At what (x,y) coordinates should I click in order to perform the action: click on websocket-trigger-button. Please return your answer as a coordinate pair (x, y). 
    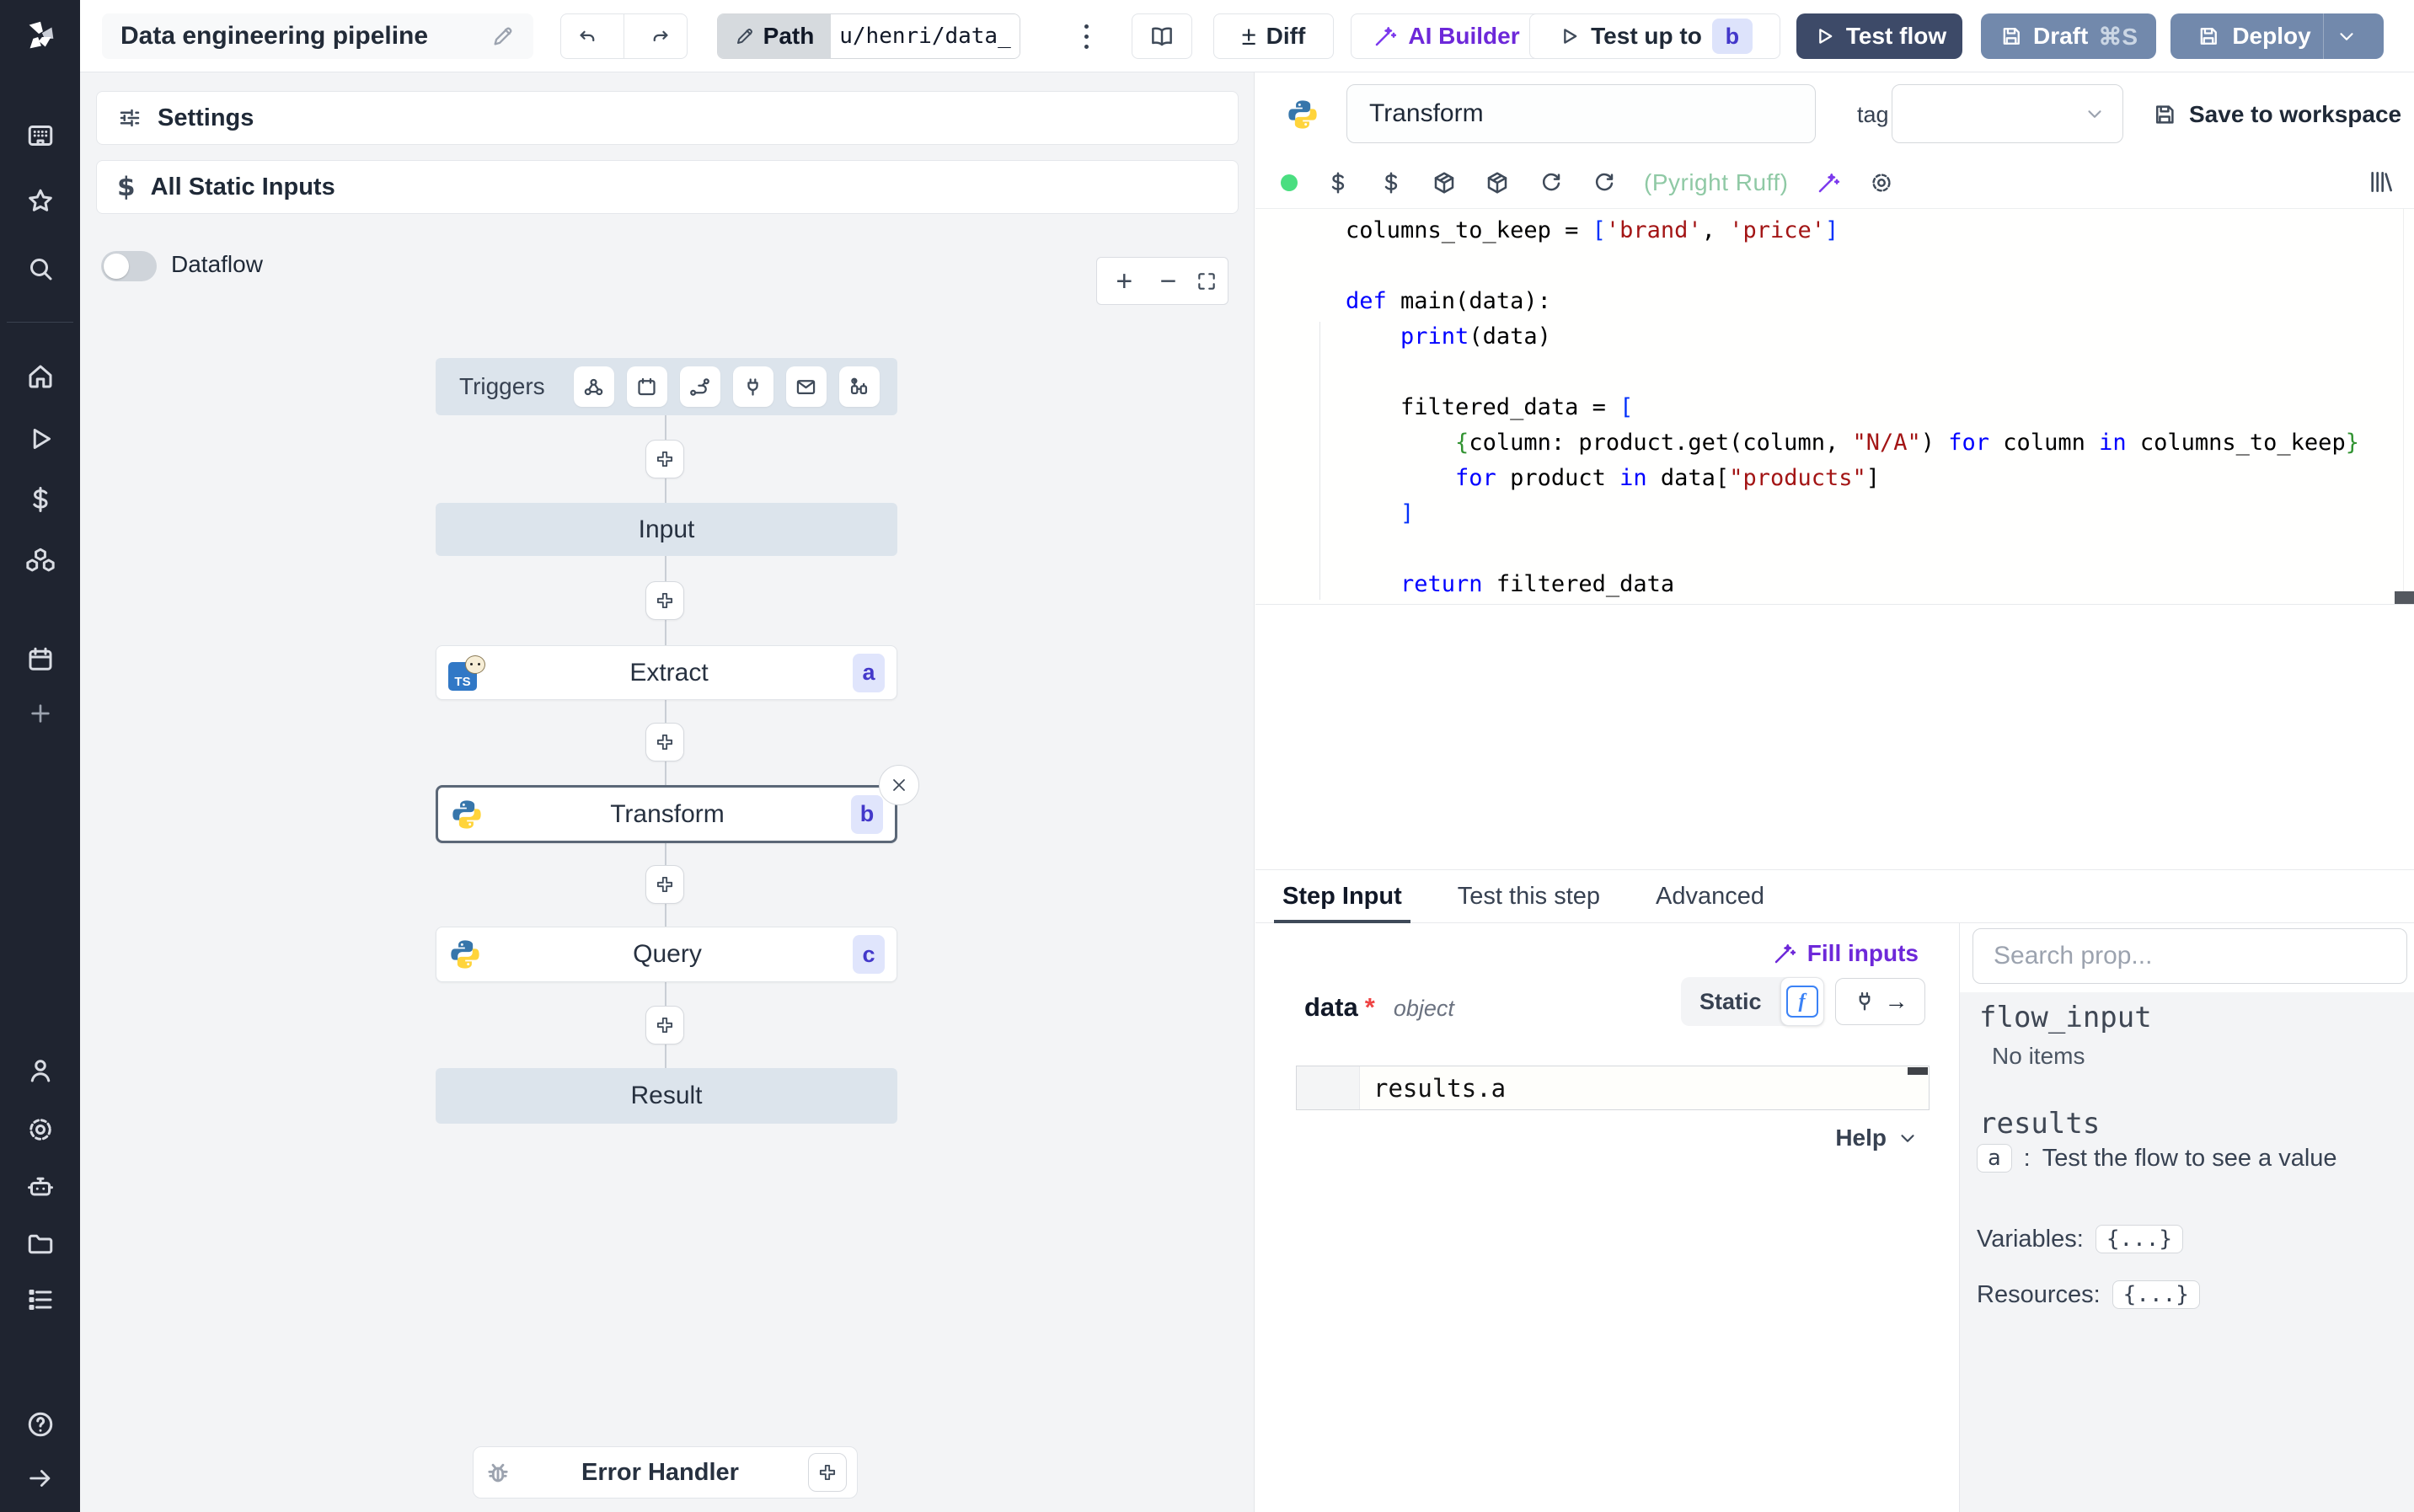
    Looking at the image, I should click on (752, 386).